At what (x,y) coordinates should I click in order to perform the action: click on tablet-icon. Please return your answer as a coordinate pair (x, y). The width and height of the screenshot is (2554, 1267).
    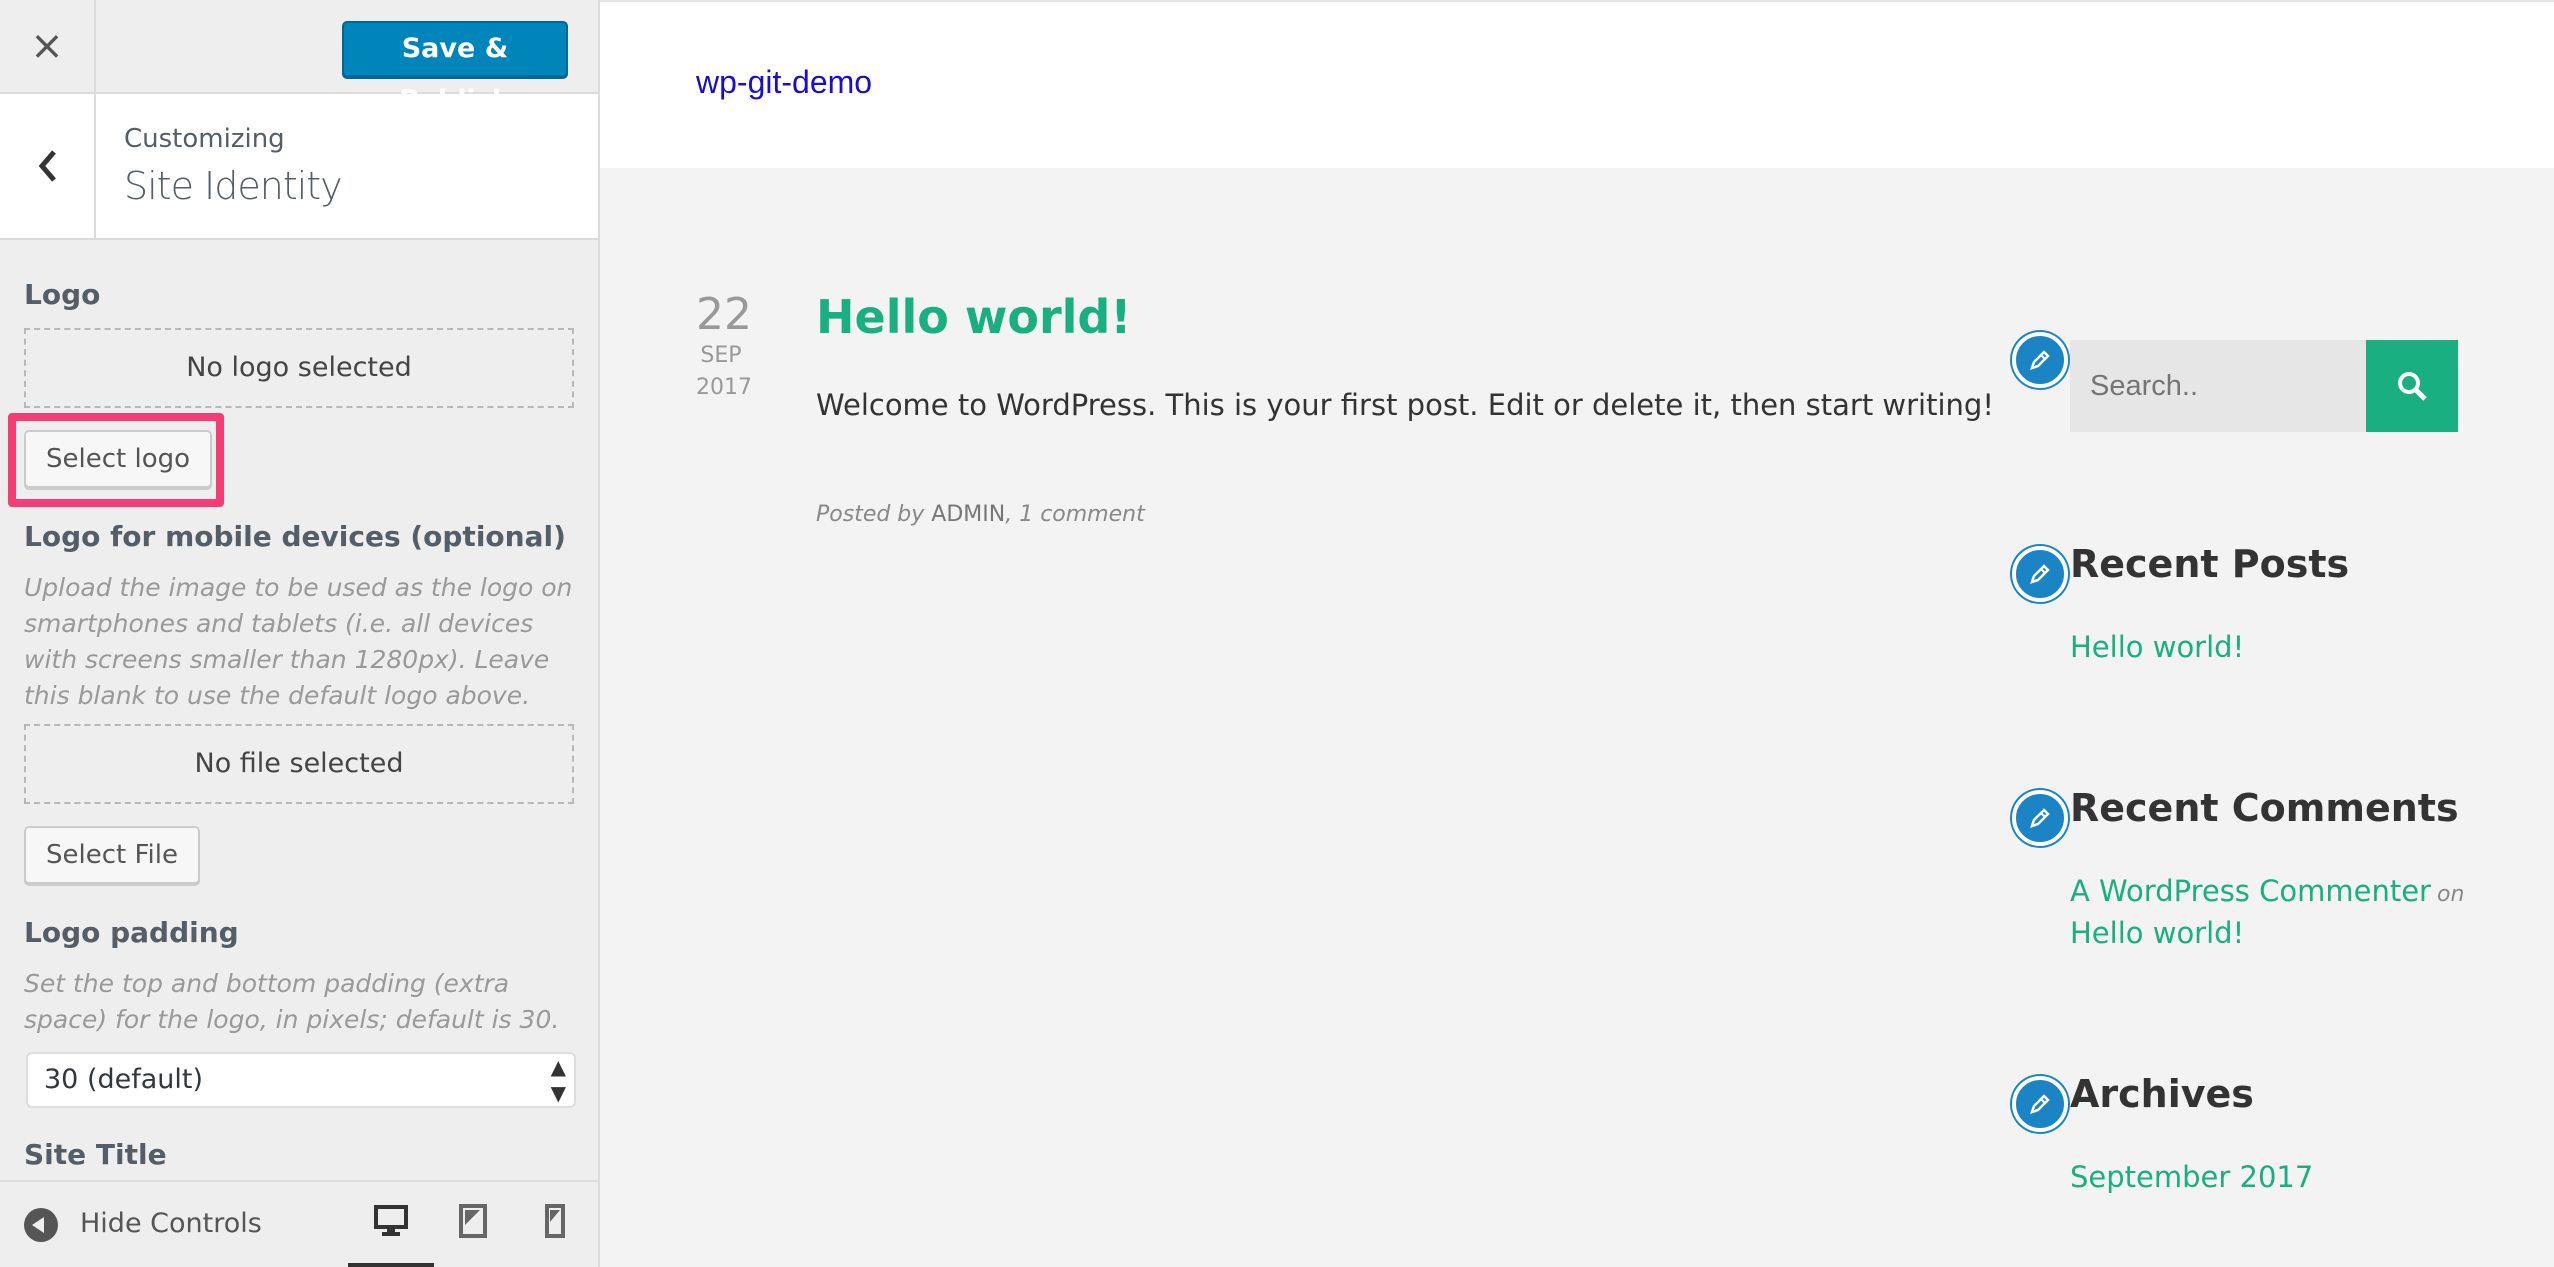
    Looking at the image, I should click on (473, 1221).